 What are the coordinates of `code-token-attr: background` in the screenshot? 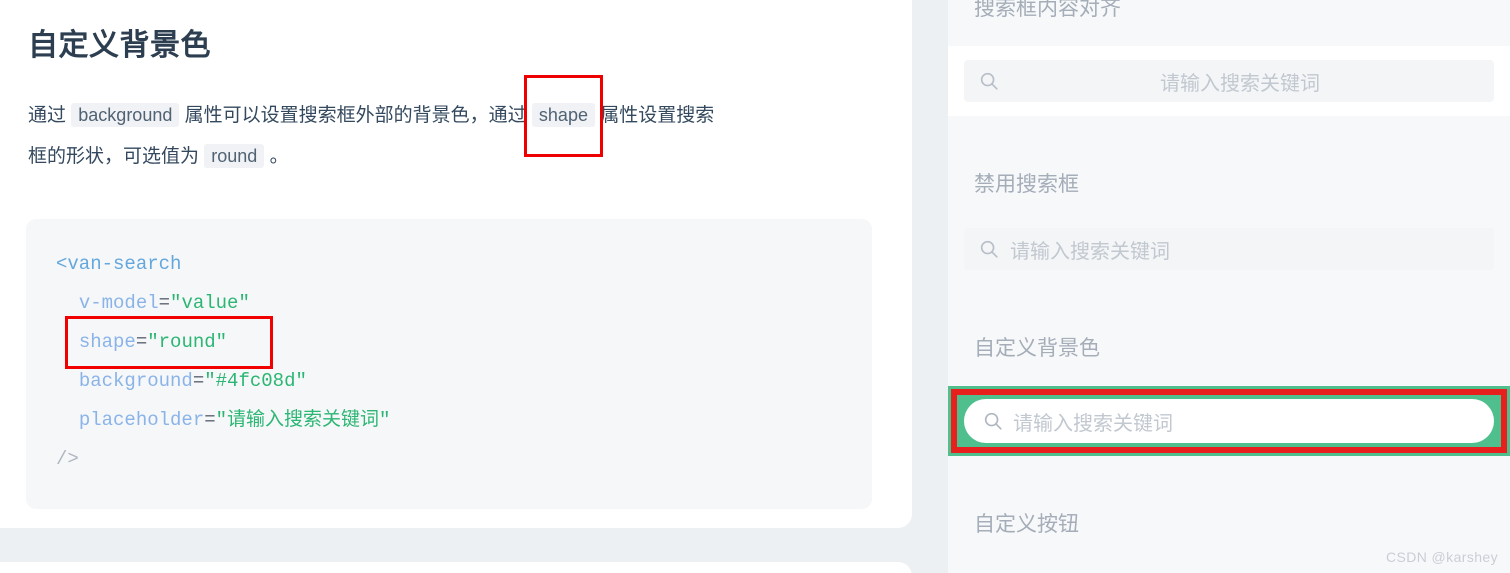 It's located at (135, 381).